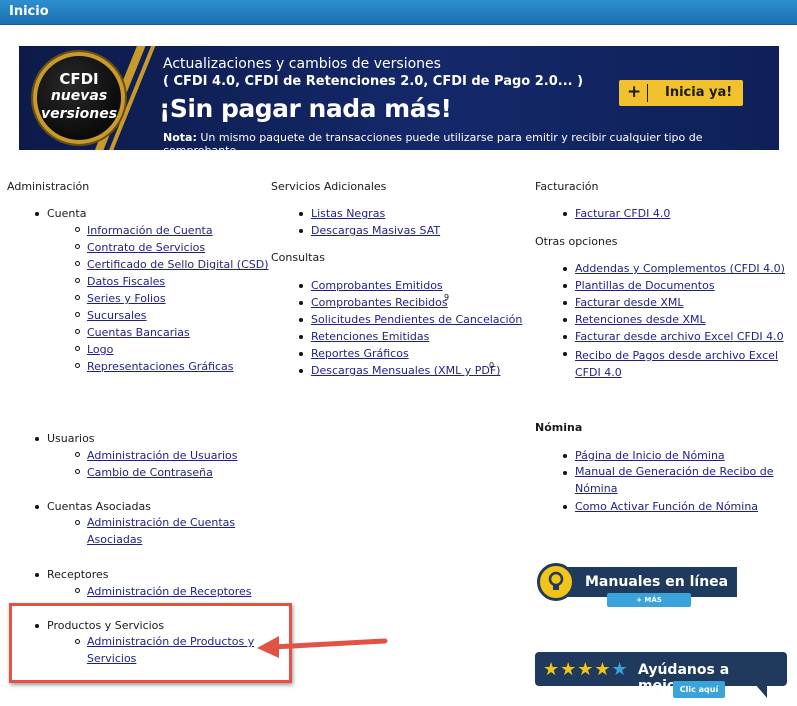 This screenshot has height=706, width=797. I want to click on link-datos-fiscales: Datos Fiscales, so click(126, 281).